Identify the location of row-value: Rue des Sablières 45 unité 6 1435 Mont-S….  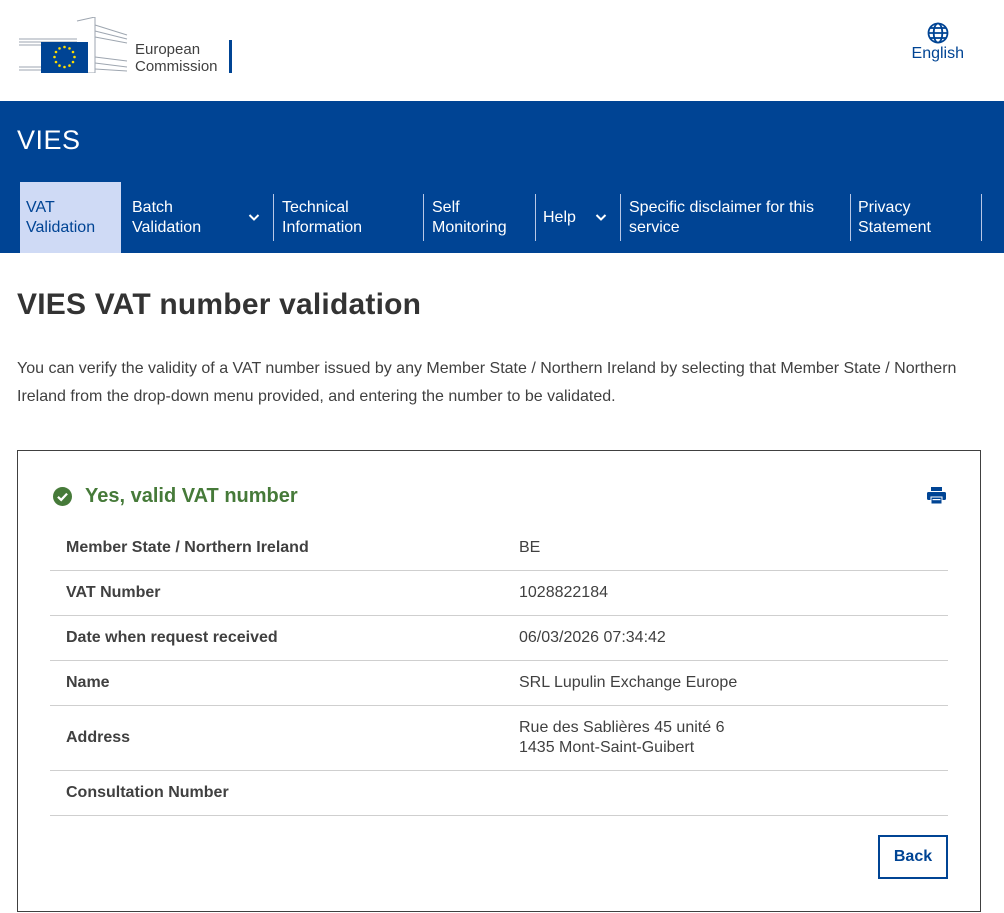
(733, 738).